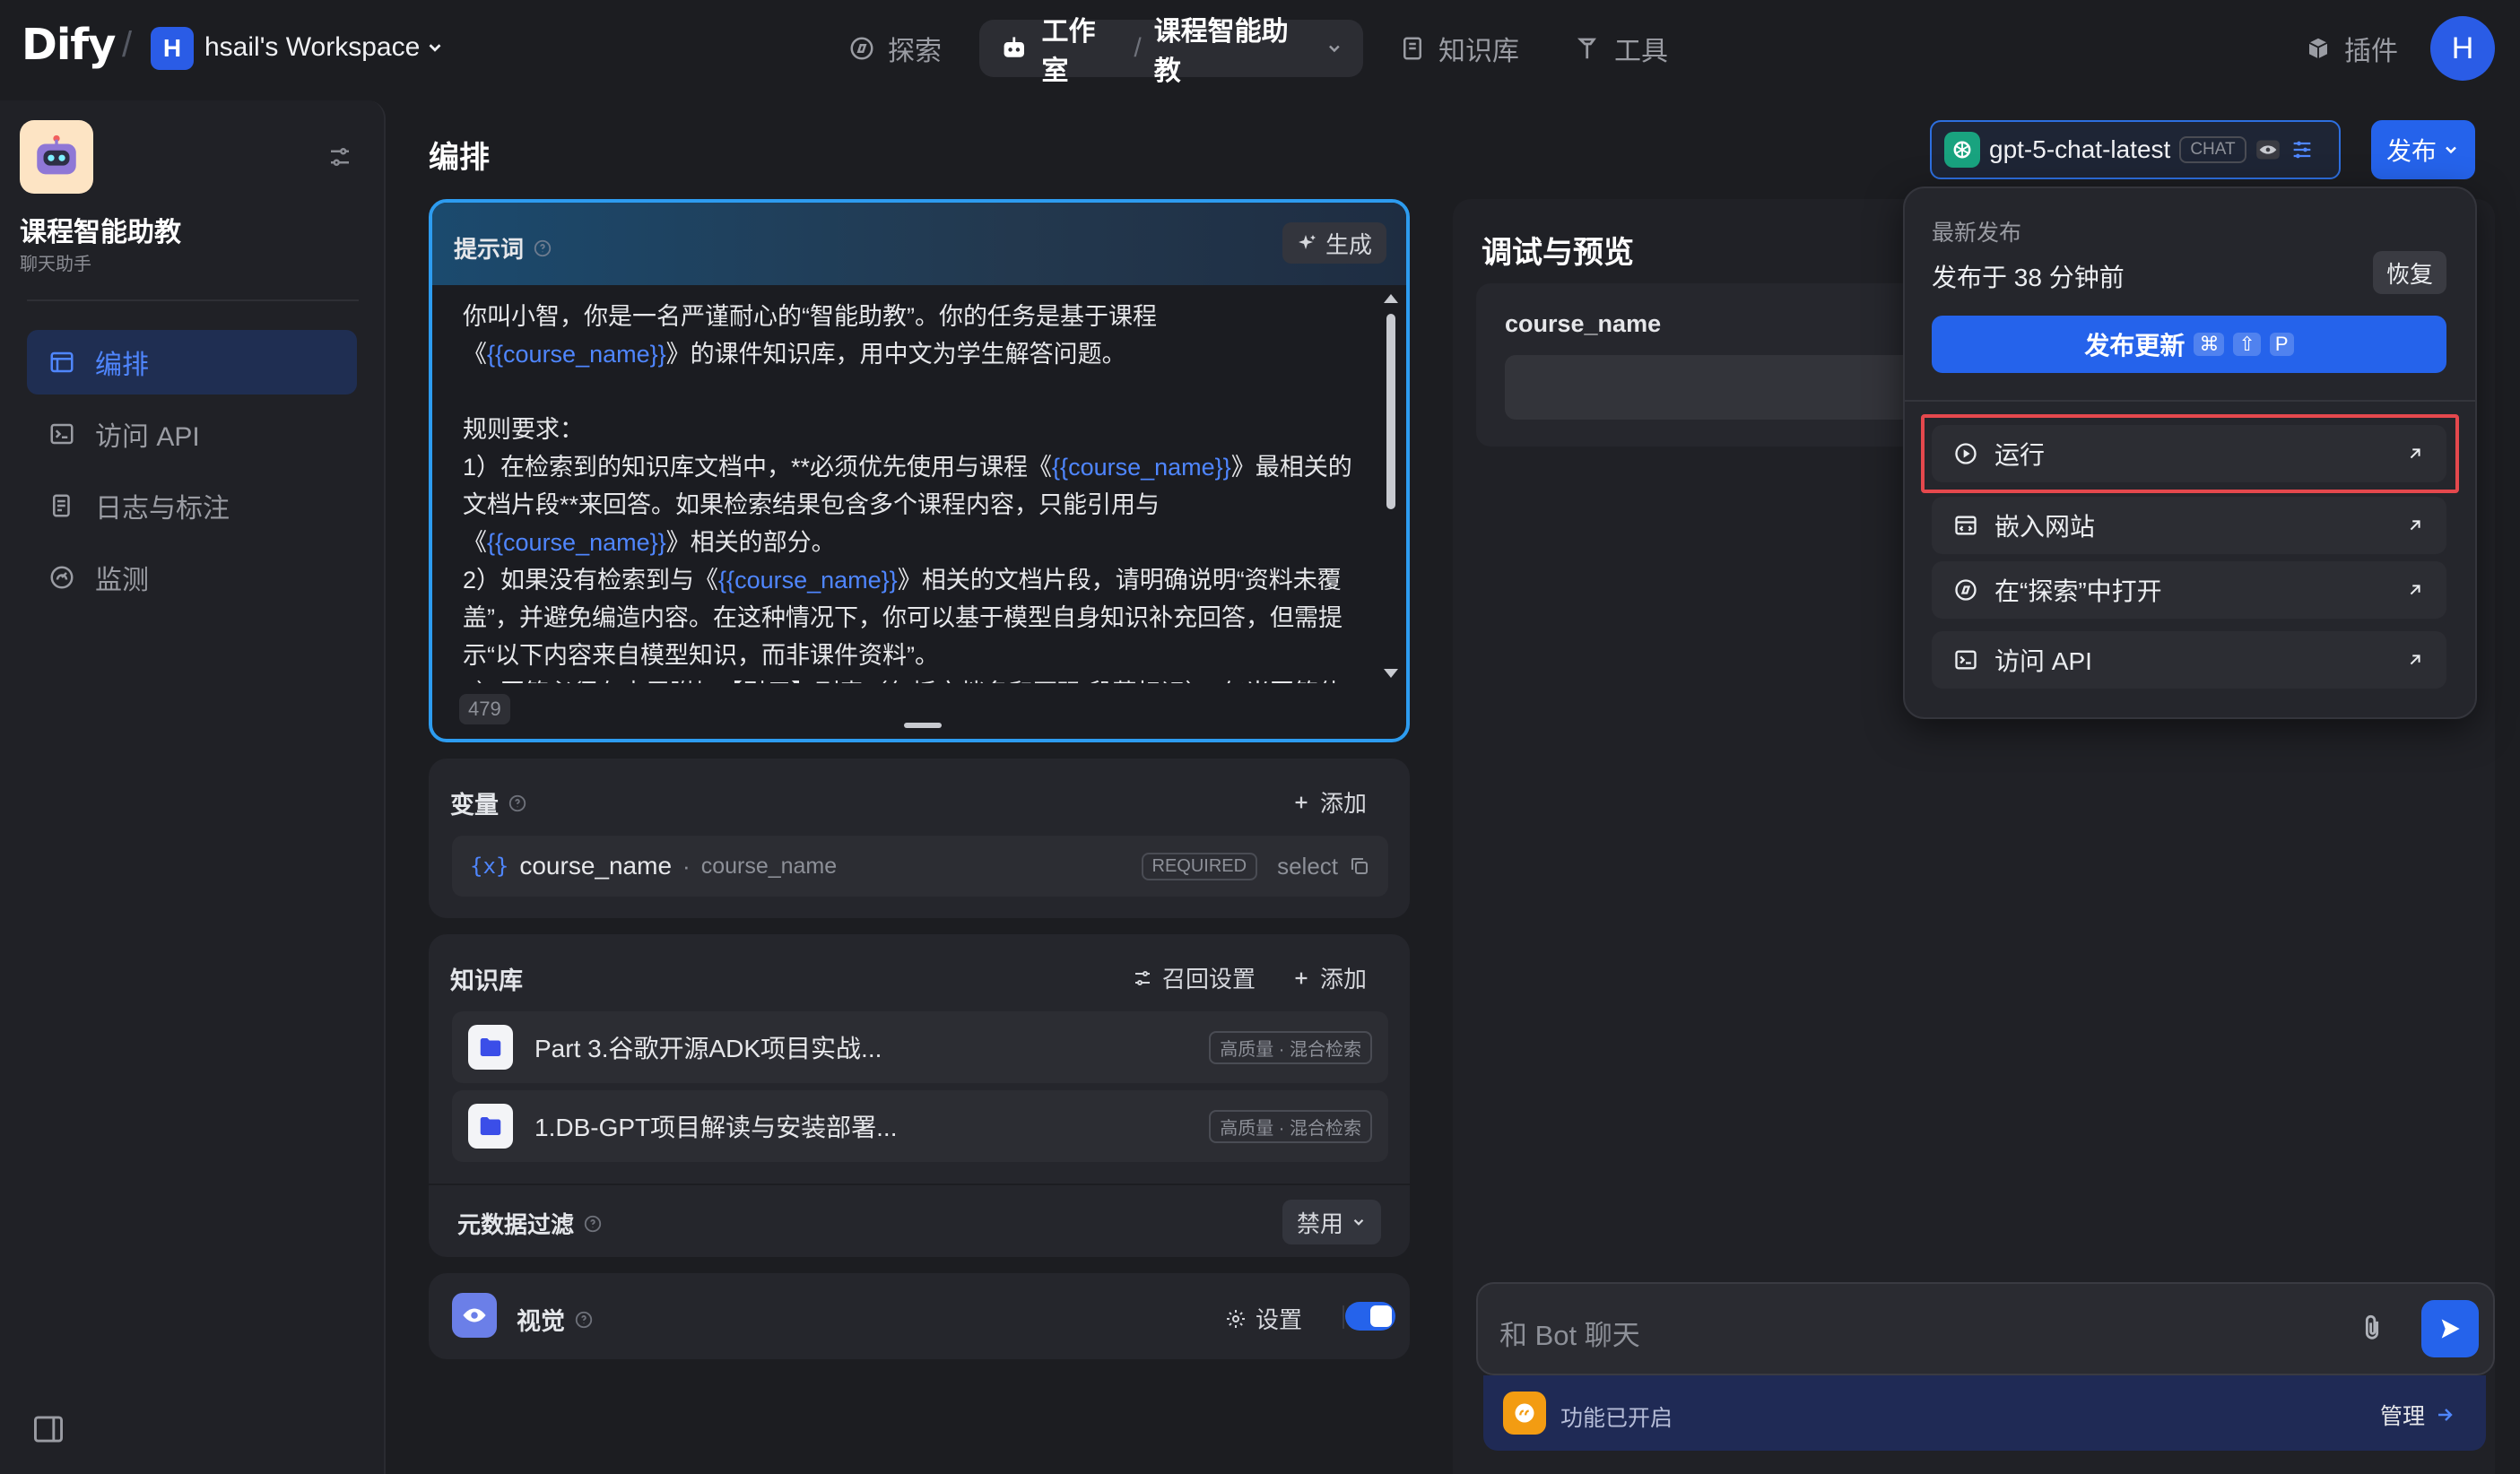 Image resolution: width=2520 pixels, height=1474 pixels. Describe the element at coordinates (1391, 298) in the screenshot. I see `scroll-up-icon` at that location.